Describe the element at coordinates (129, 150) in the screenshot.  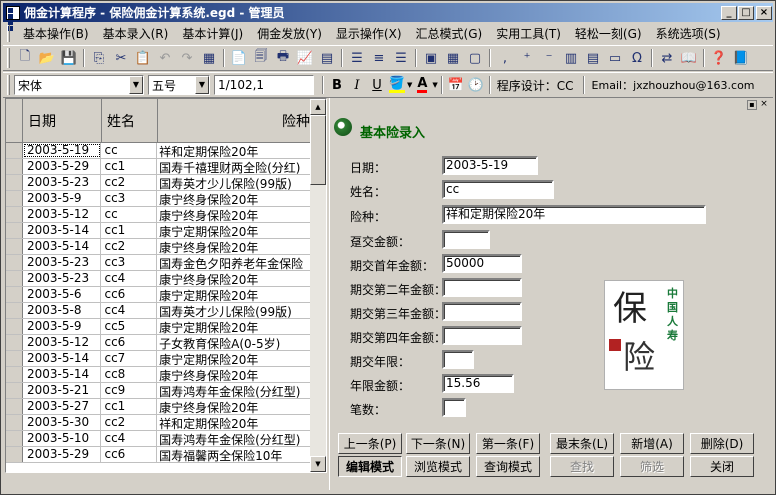
I see `cell-name: cc` at that location.